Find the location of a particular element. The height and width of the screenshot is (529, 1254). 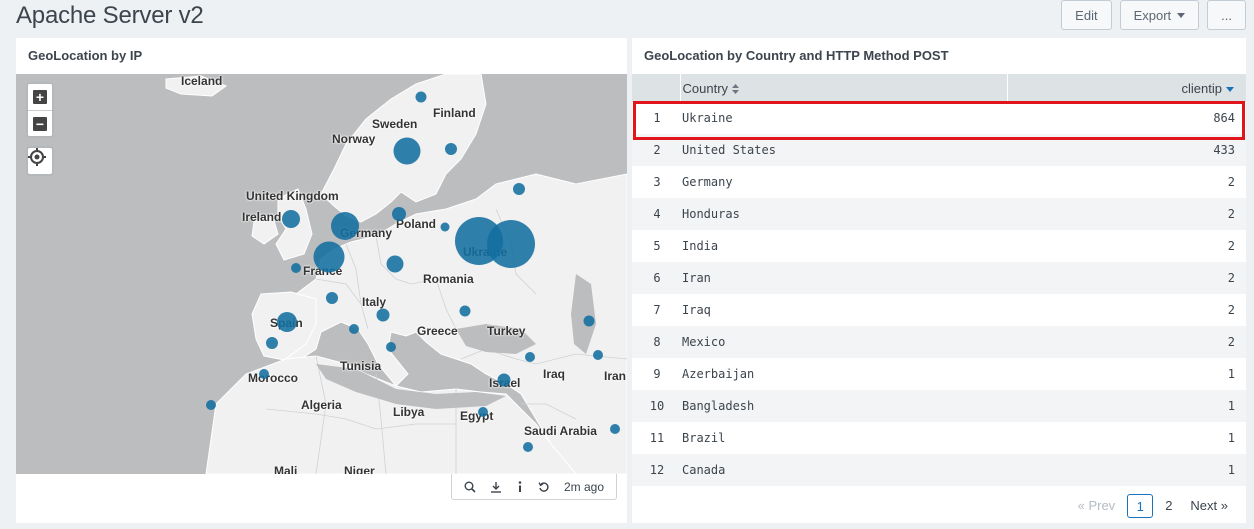

zoom-control: + − is located at coordinates (40, 110).